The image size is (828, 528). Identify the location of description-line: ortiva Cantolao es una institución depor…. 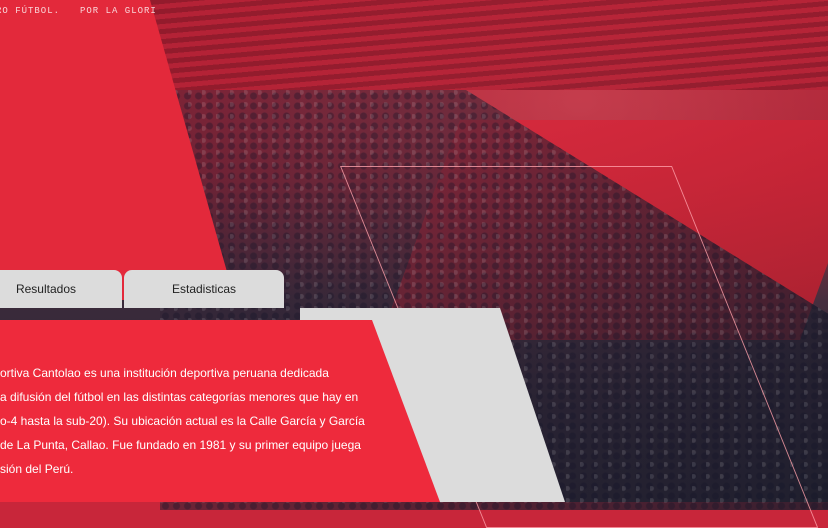
(164, 373).